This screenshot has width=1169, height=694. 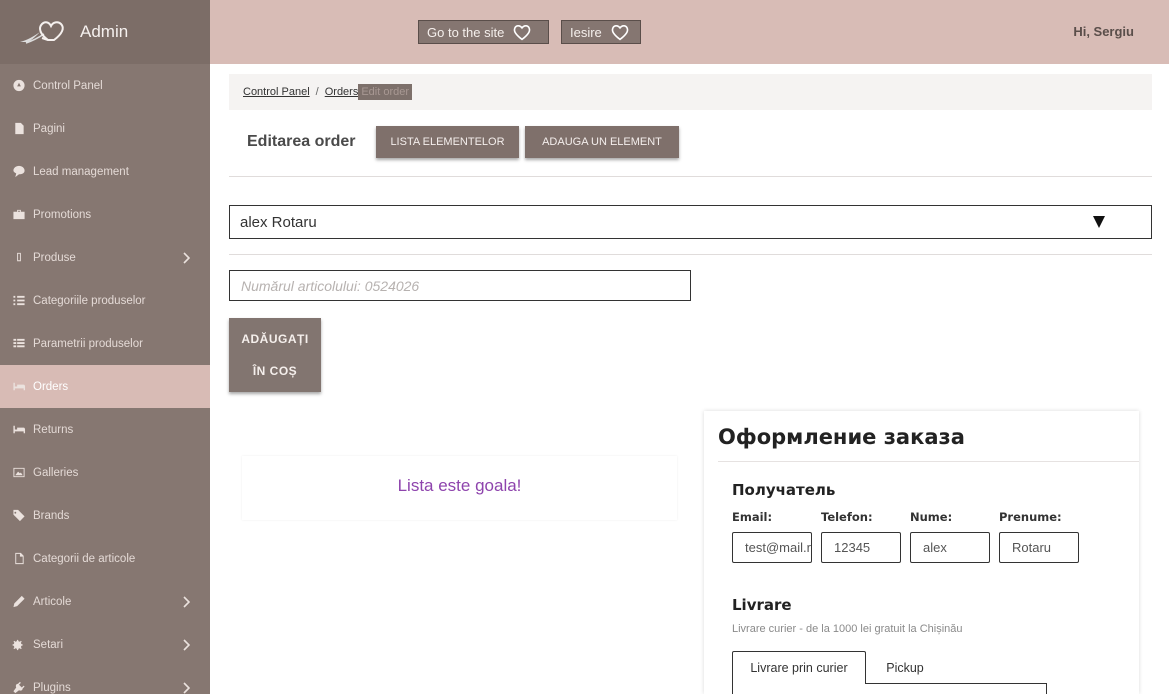 I want to click on last-name-label: Nume:, so click(x=931, y=517).